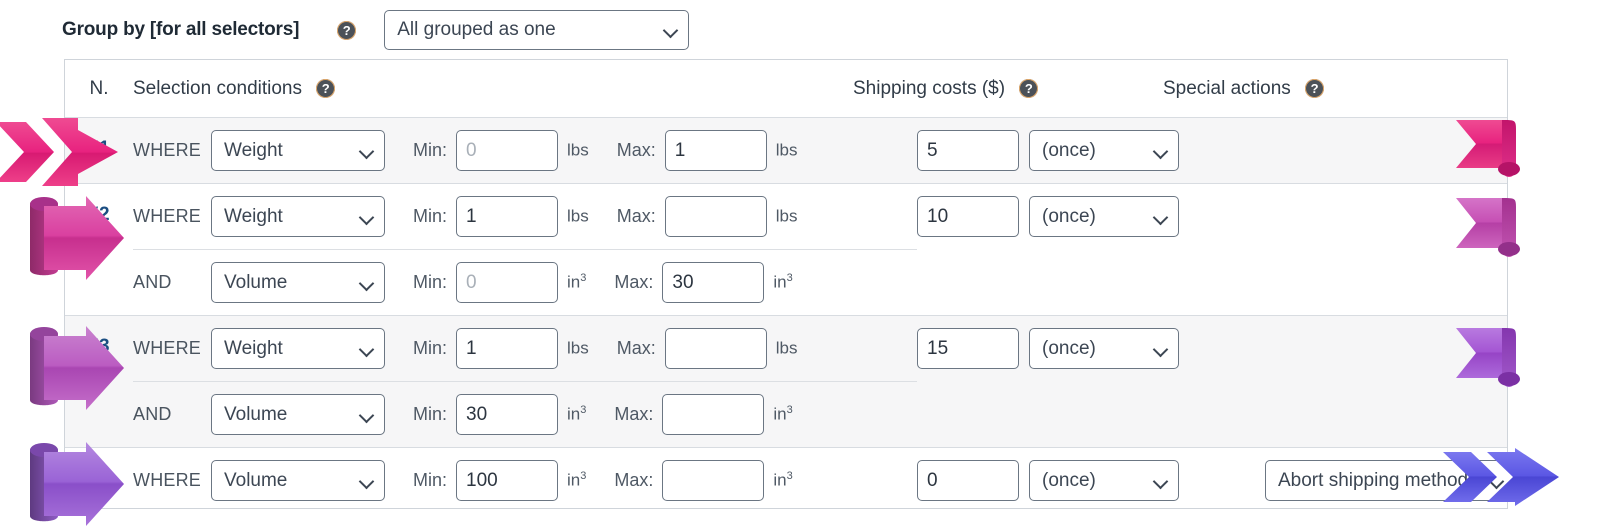 This screenshot has width=1600, height=532. What do you see at coordinates (493, 89) in the screenshot?
I see `column-header-selection-conditions: Selection conditions ?` at bounding box center [493, 89].